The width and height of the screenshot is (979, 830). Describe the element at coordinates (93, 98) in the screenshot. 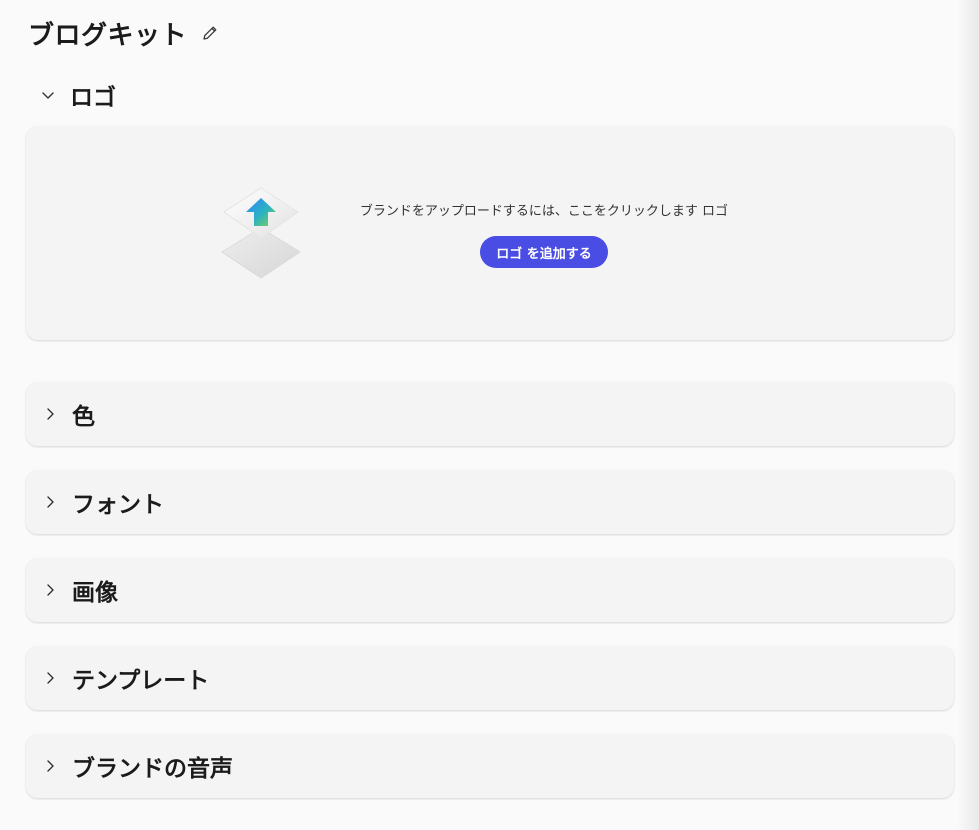

I see `logo-section-label: ロゴ` at that location.